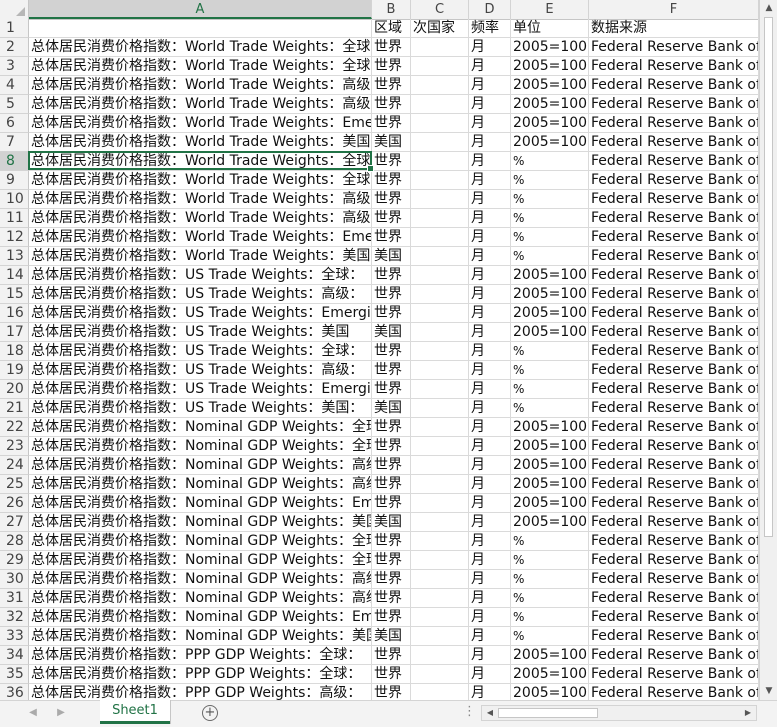 This screenshot has width=777, height=727. Describe the element at coordinates (14, 636) in the screenshot. I see `row-number: 33` at that location.